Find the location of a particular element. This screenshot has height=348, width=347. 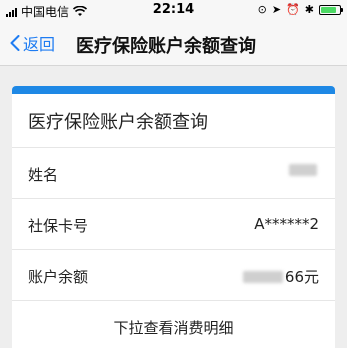

chevron-left-icon is located at coordinates (15, 43).